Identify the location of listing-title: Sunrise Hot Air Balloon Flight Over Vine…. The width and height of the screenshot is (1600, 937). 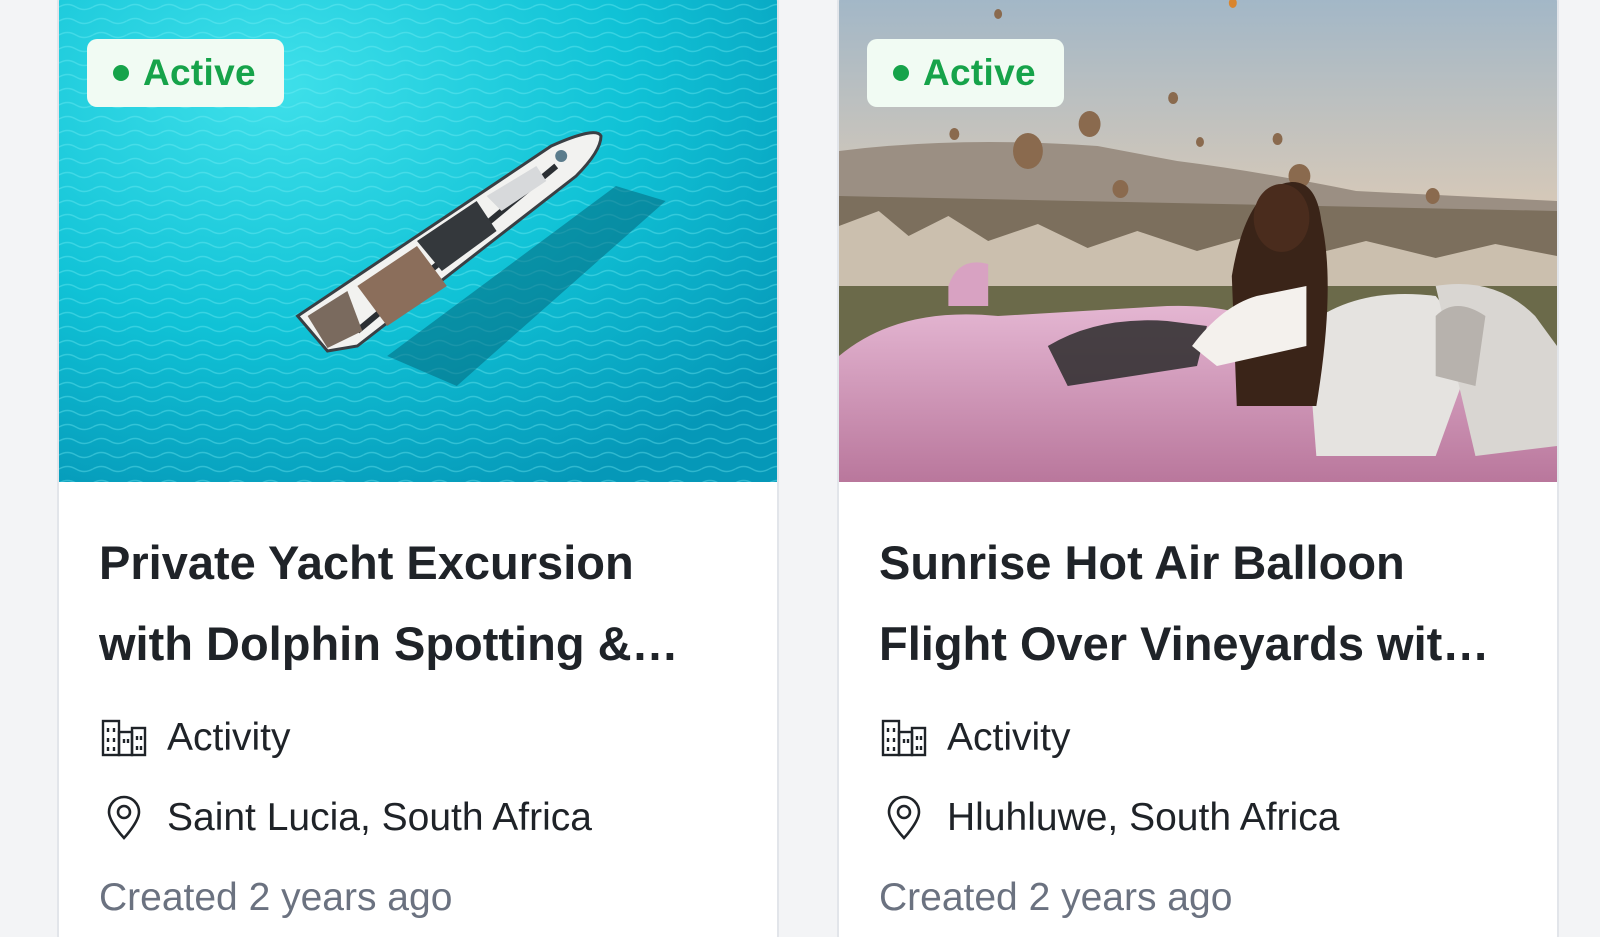
(1198, 603).